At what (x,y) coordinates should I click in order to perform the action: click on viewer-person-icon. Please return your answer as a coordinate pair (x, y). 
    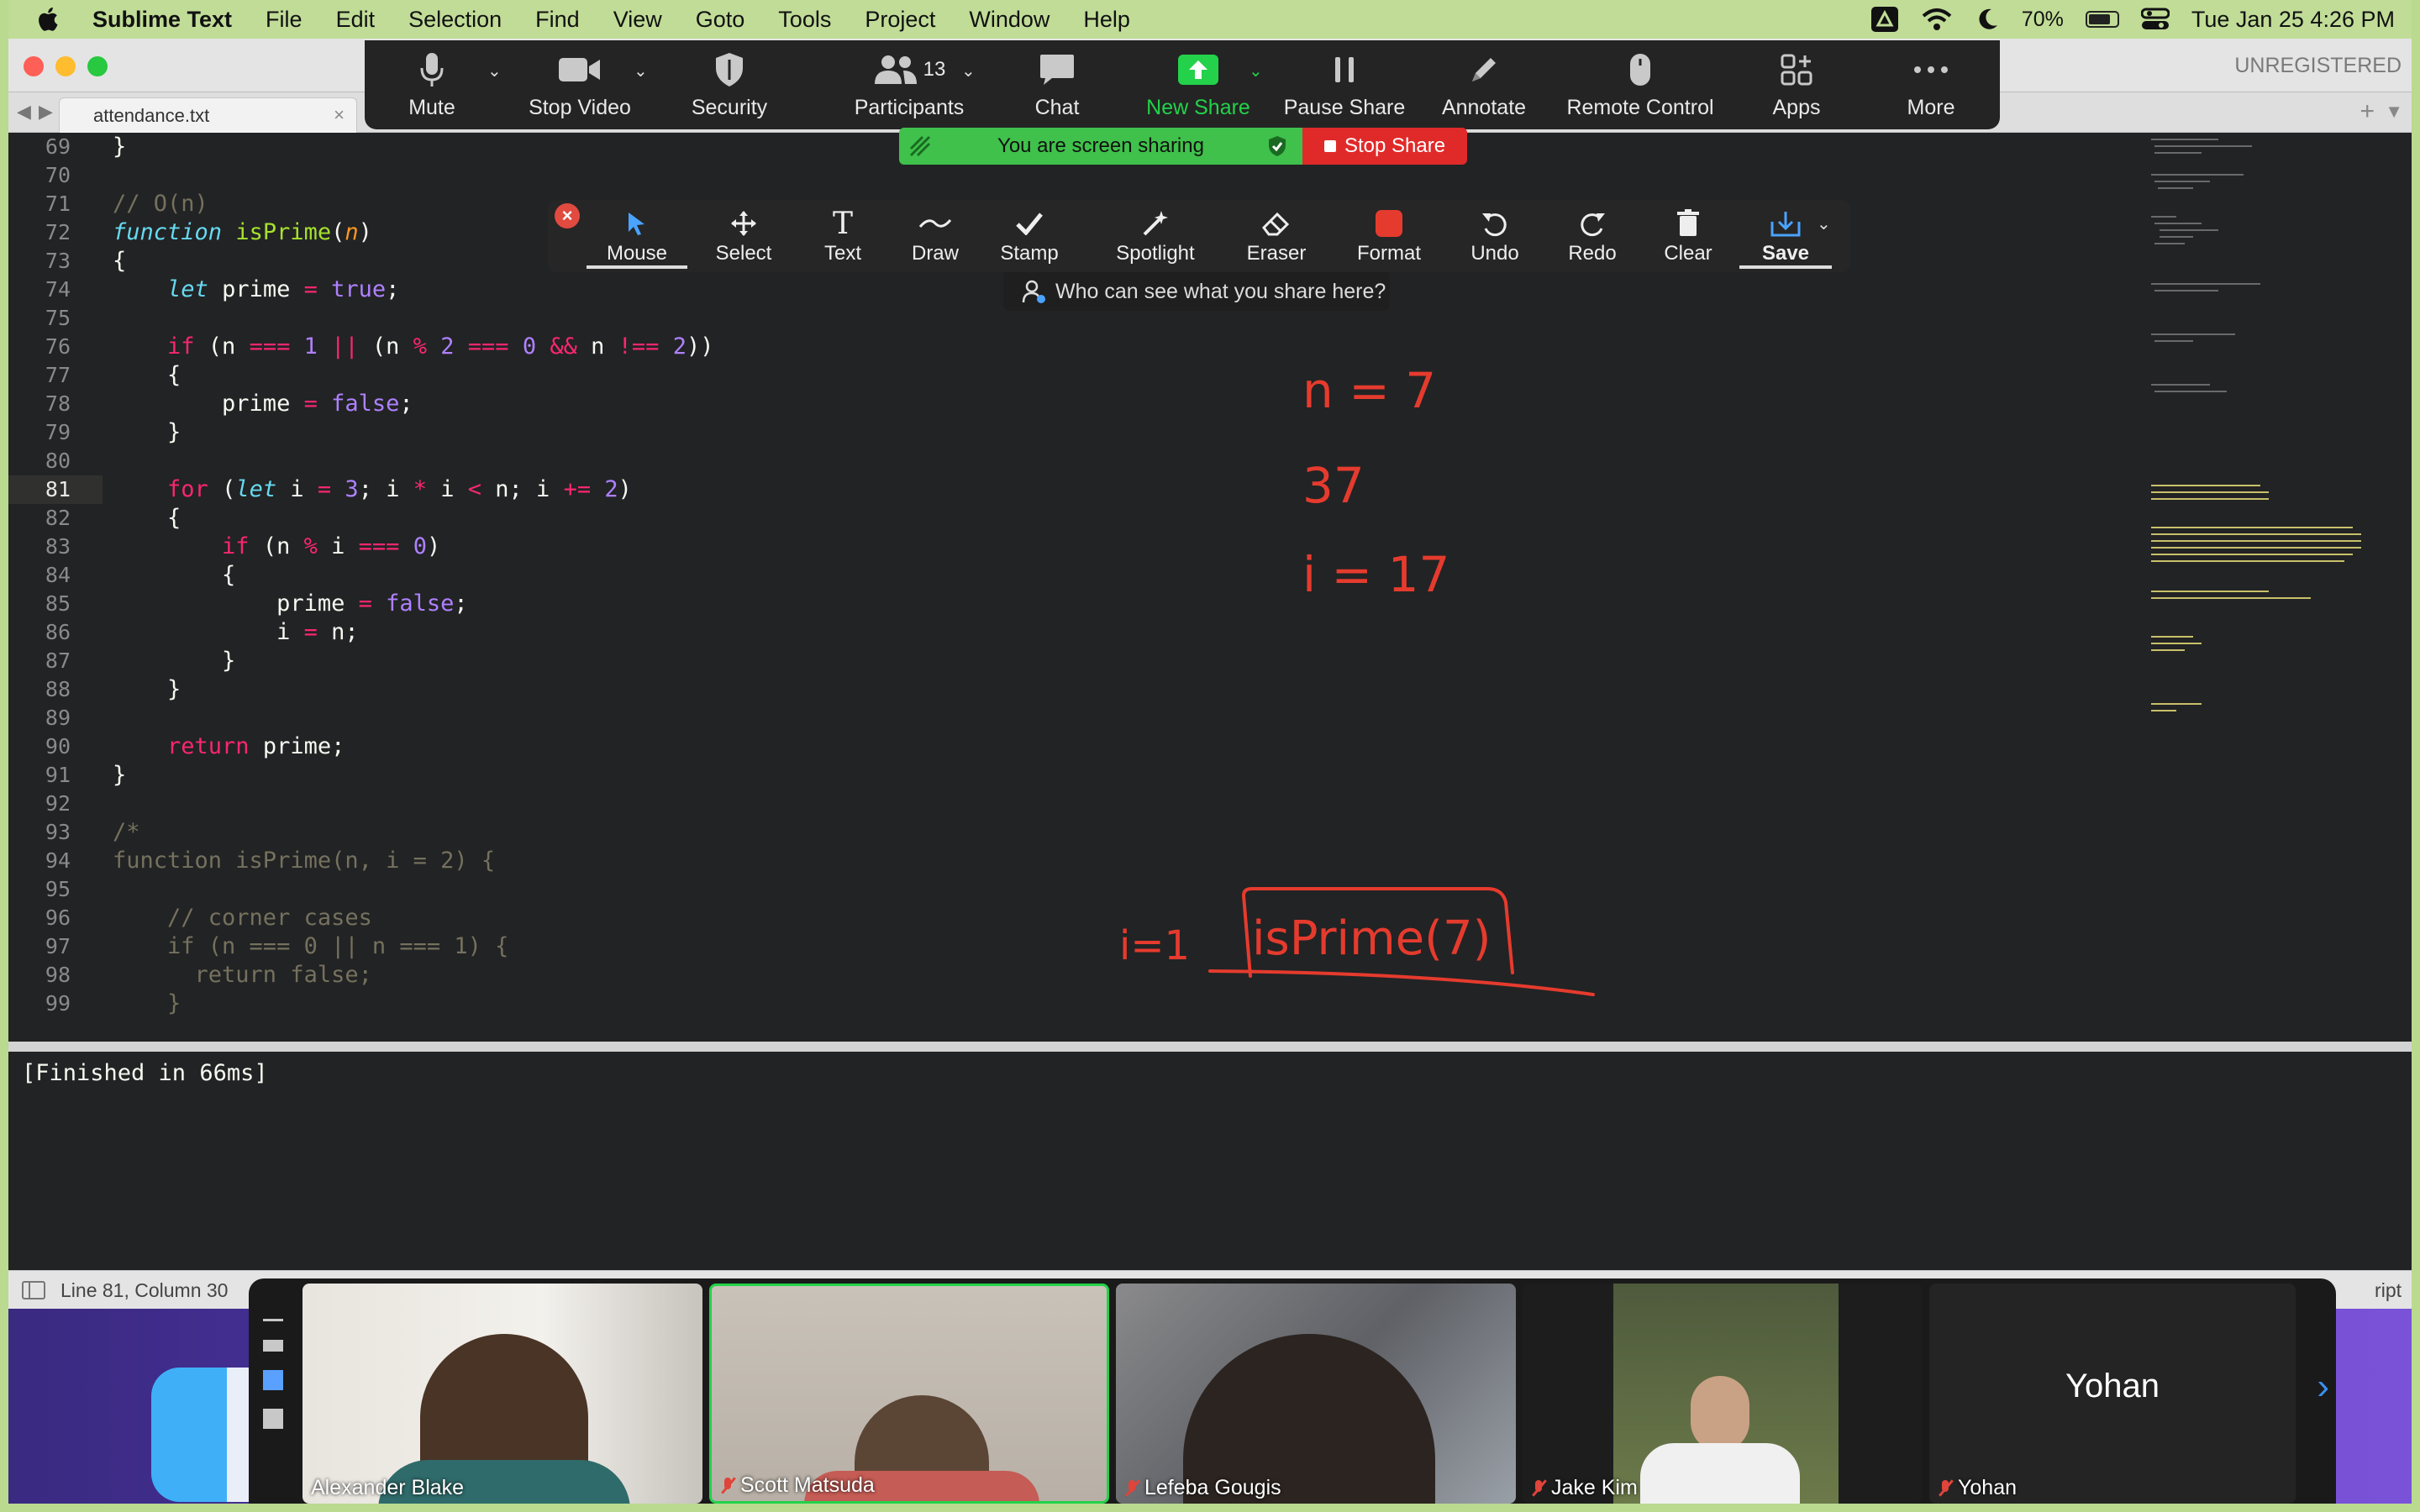
    Looking at the image, I should click on (1033, 291).